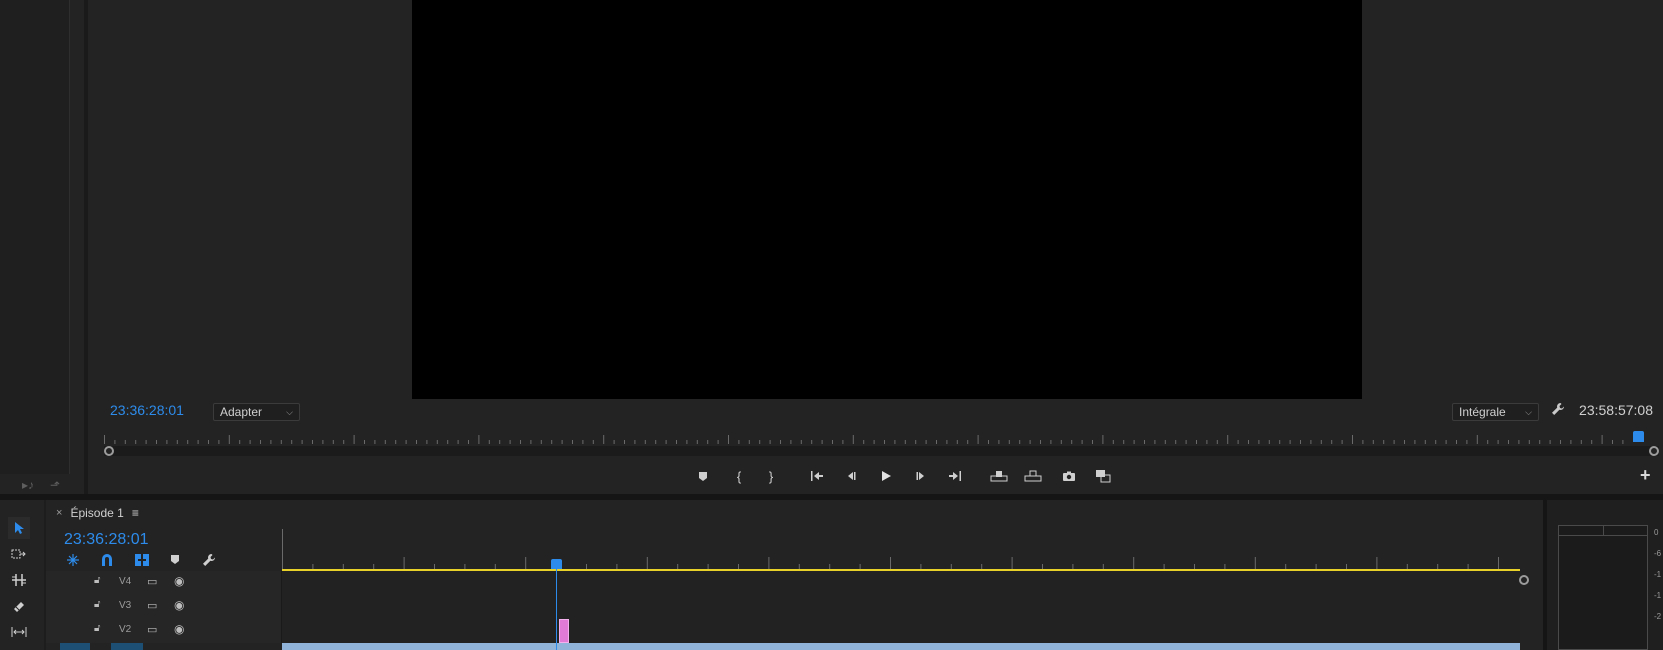 This screenshot has width=1663, height=650. I want to click on timeline-settings-wrench-icon, so click(209, 561).